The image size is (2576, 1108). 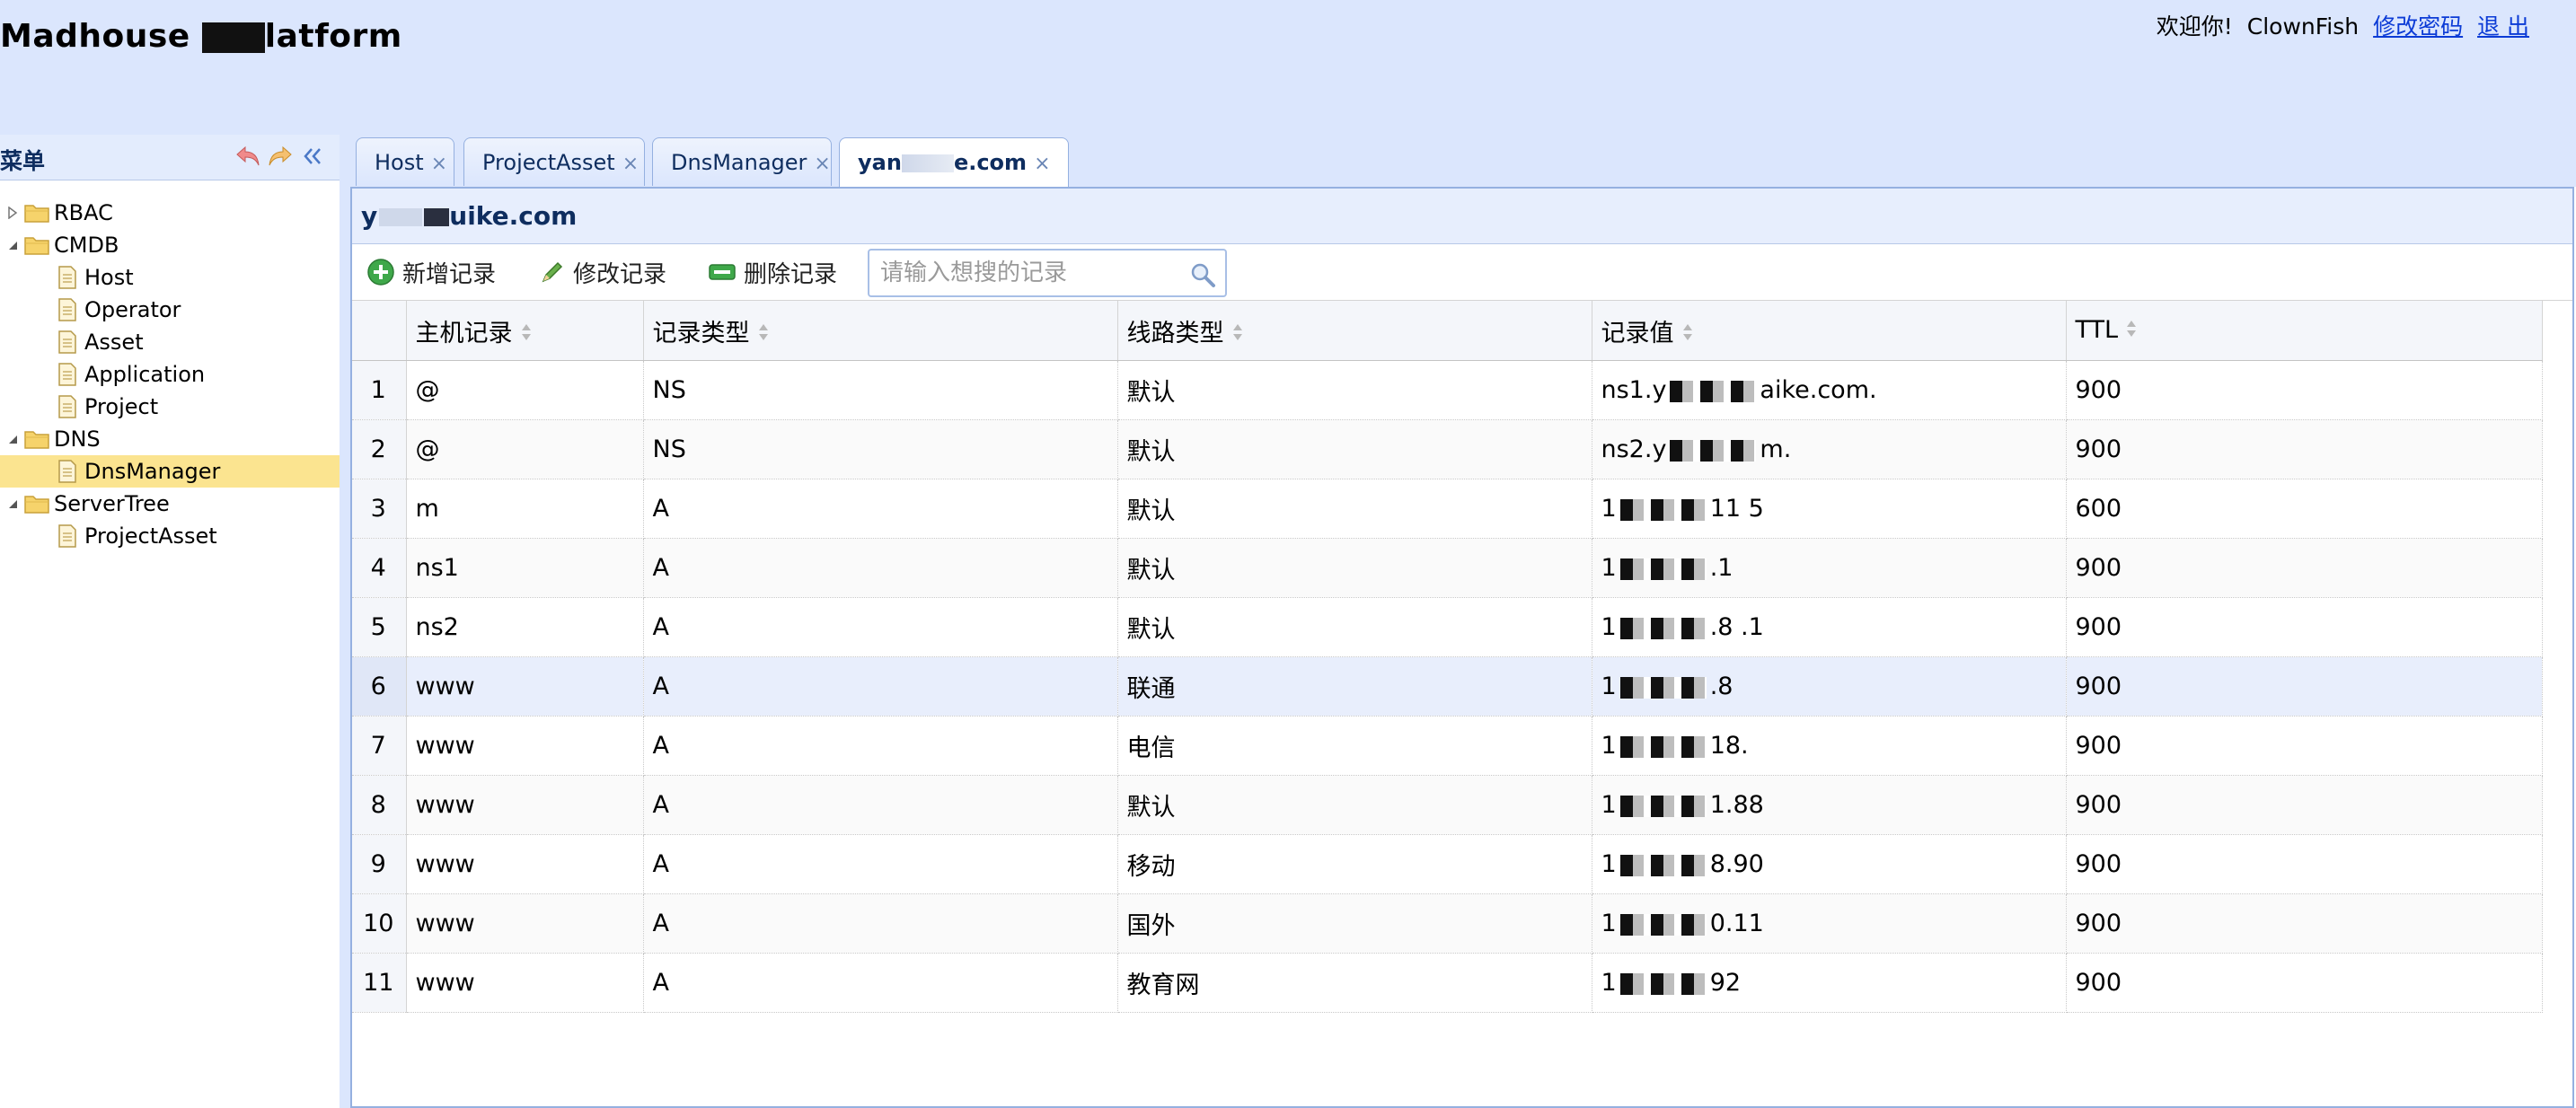 I want to click on tab-domain-active: yan e.com ×, so click(x=954, y=162).